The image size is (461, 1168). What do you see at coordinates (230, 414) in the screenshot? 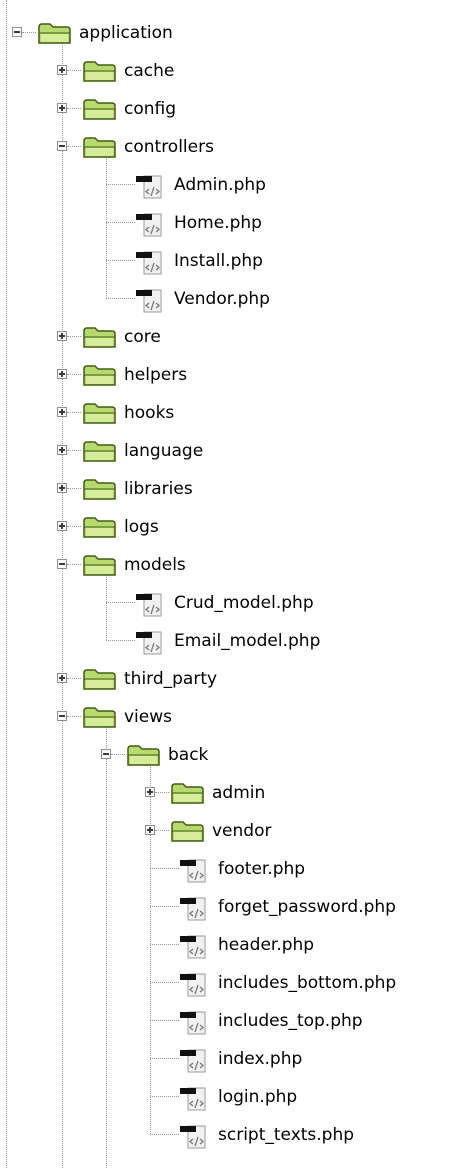
I see `tree-folder-hooks: hooks` at bounding box center [230, 414].